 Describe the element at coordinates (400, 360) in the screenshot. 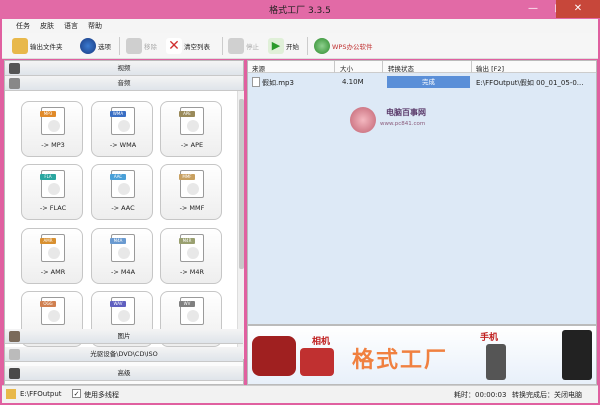

I see `brand-title: 格式工厂` at that location.